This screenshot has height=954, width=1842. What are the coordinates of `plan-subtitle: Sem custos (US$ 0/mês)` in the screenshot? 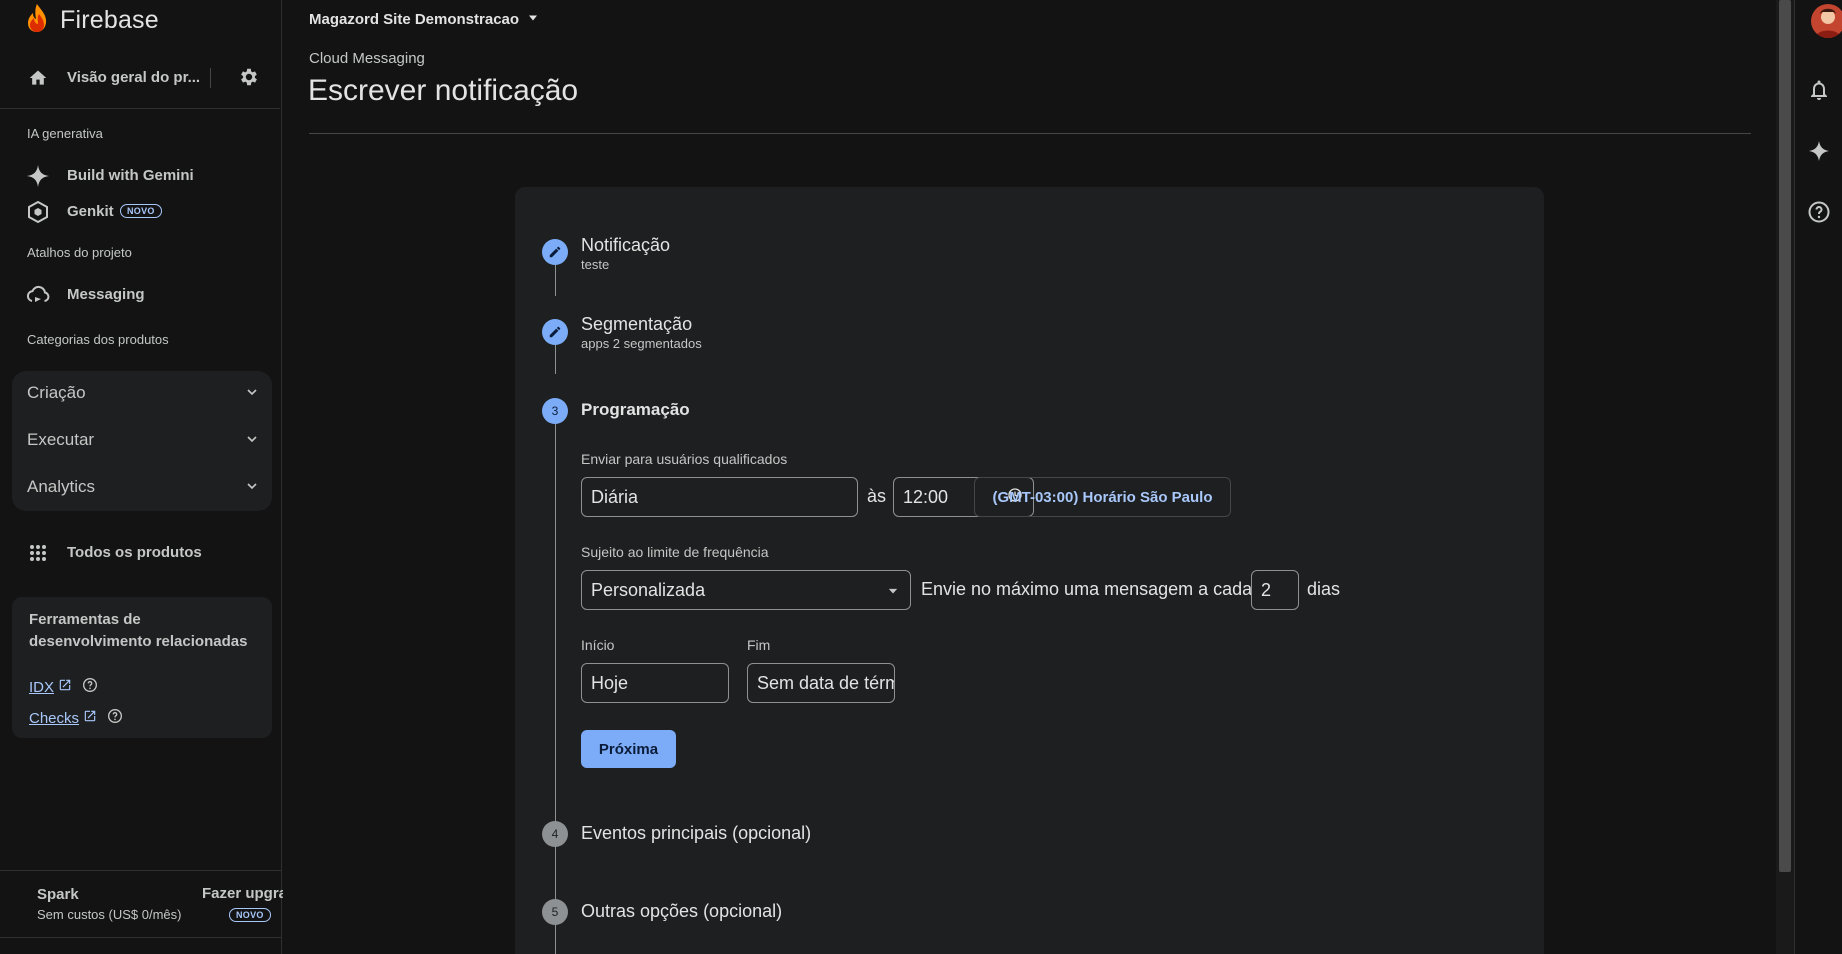 It's located at (109, 914).